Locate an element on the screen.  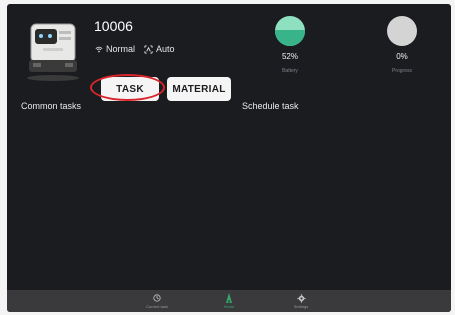
task-button: TASK is located at coordinates (130, 89).